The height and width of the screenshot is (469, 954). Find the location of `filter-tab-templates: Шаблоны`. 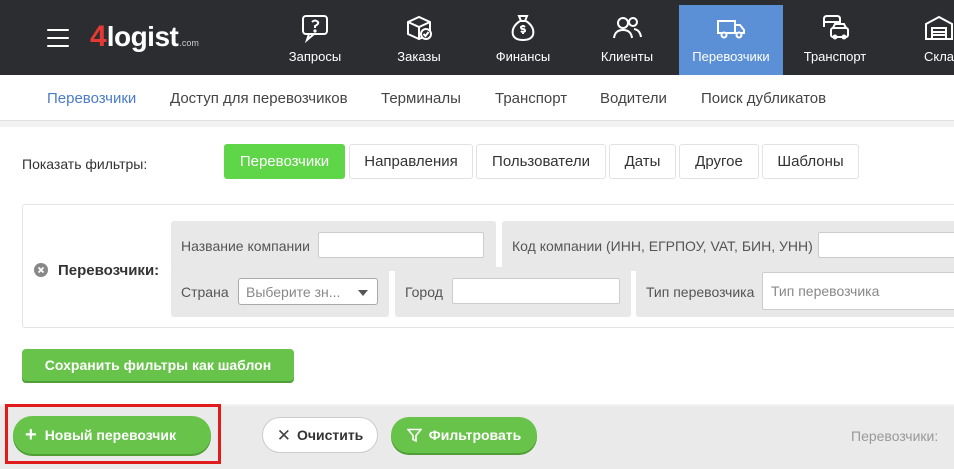

filter-tab-templates: Шаблоны is located at coordinates (810, 161).